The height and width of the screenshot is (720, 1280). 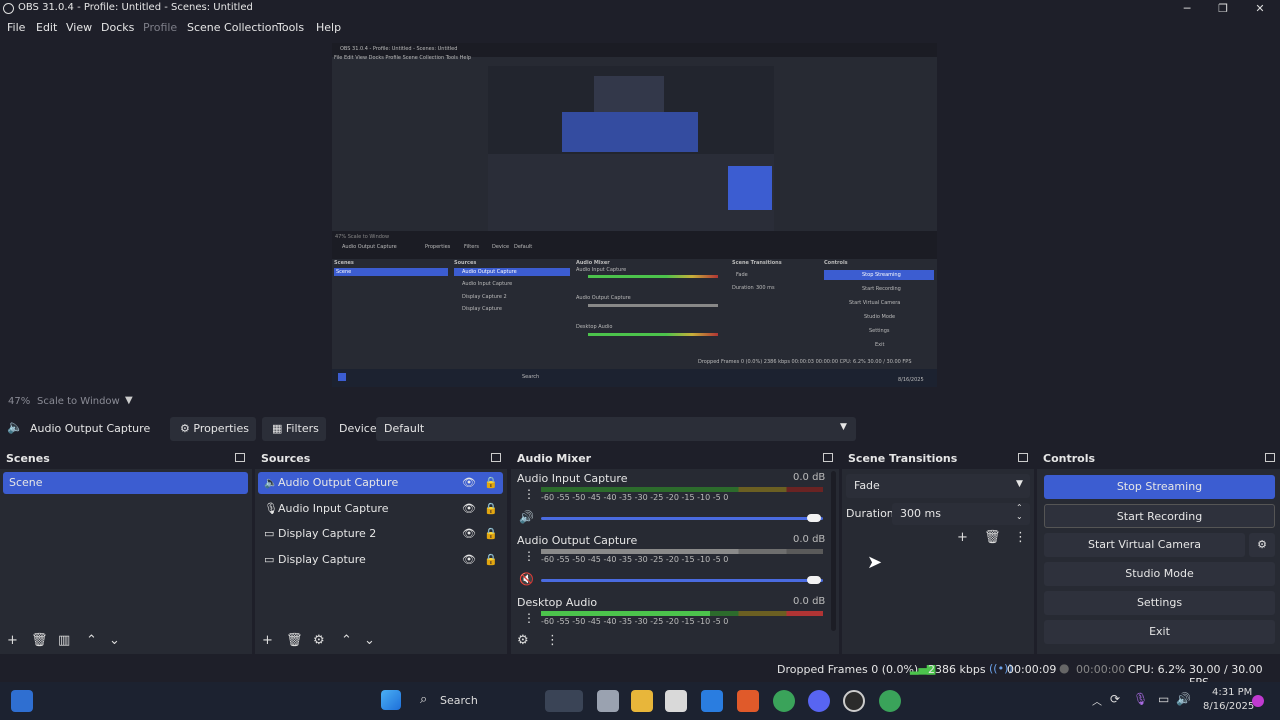 I want to click on mini-stop-streaming: Stop Streaming, so click(x=881, y=275).